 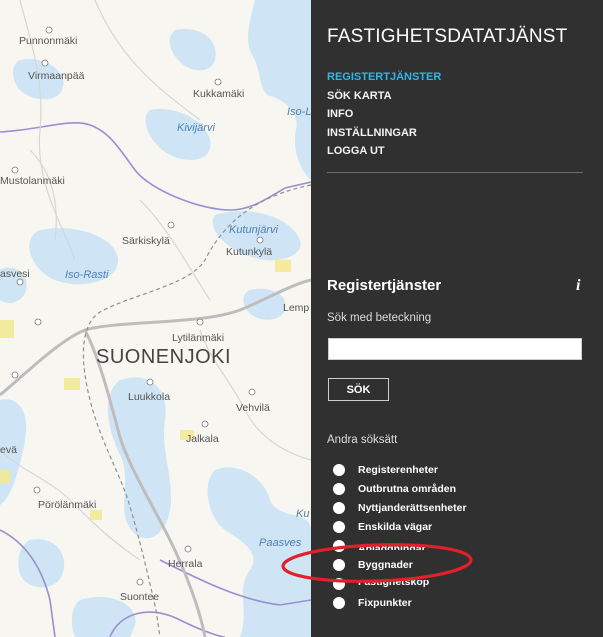 I want to click on map-water-label: Paasves, so click(x=280, y=543).